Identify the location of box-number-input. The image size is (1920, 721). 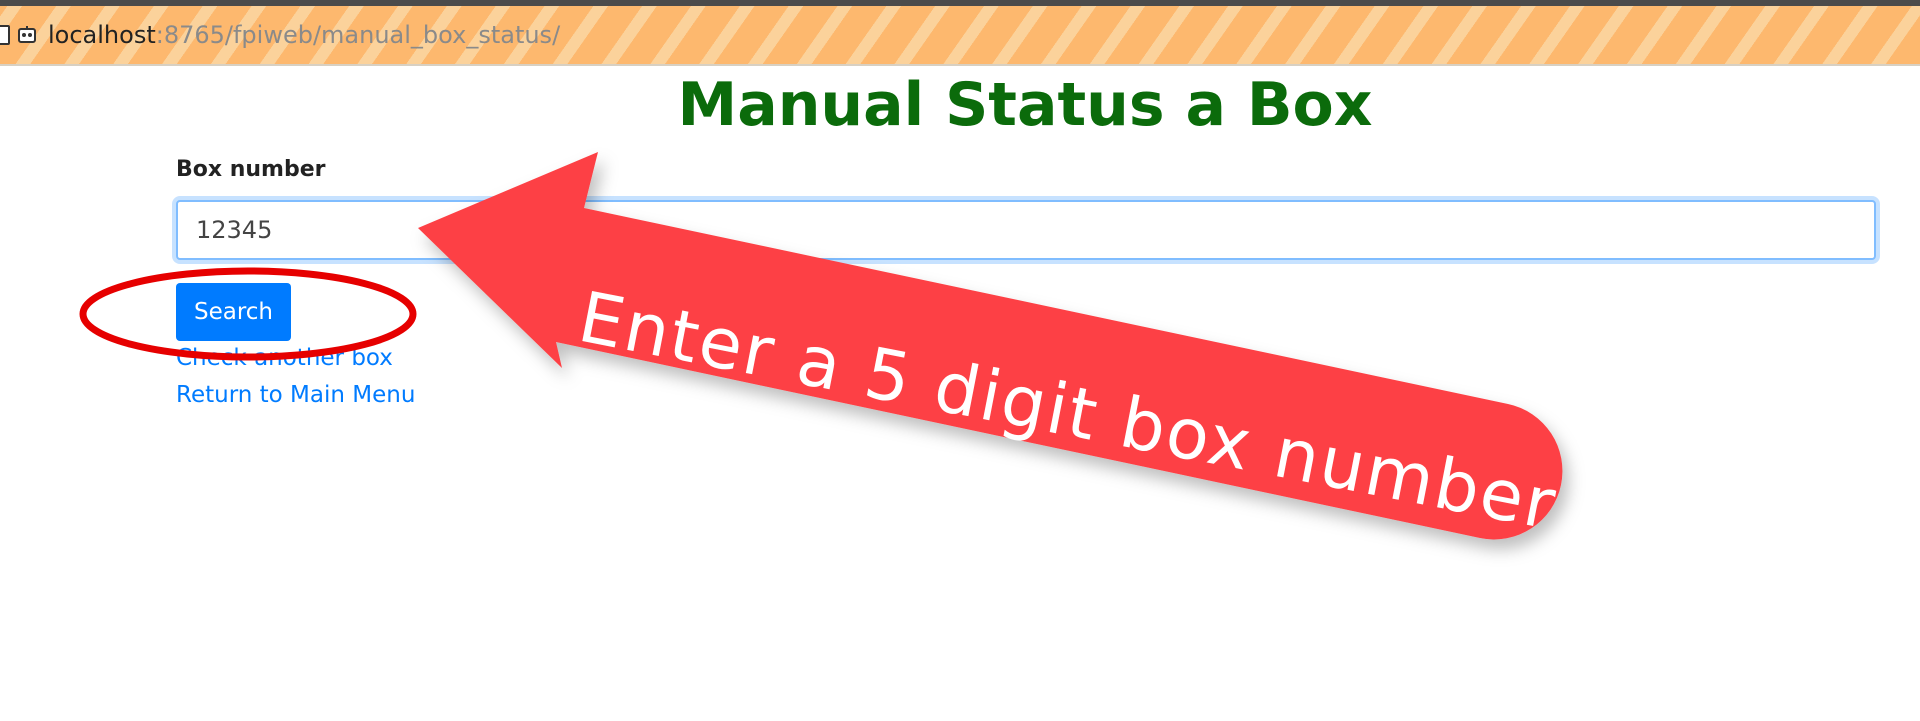
(1026, 230).